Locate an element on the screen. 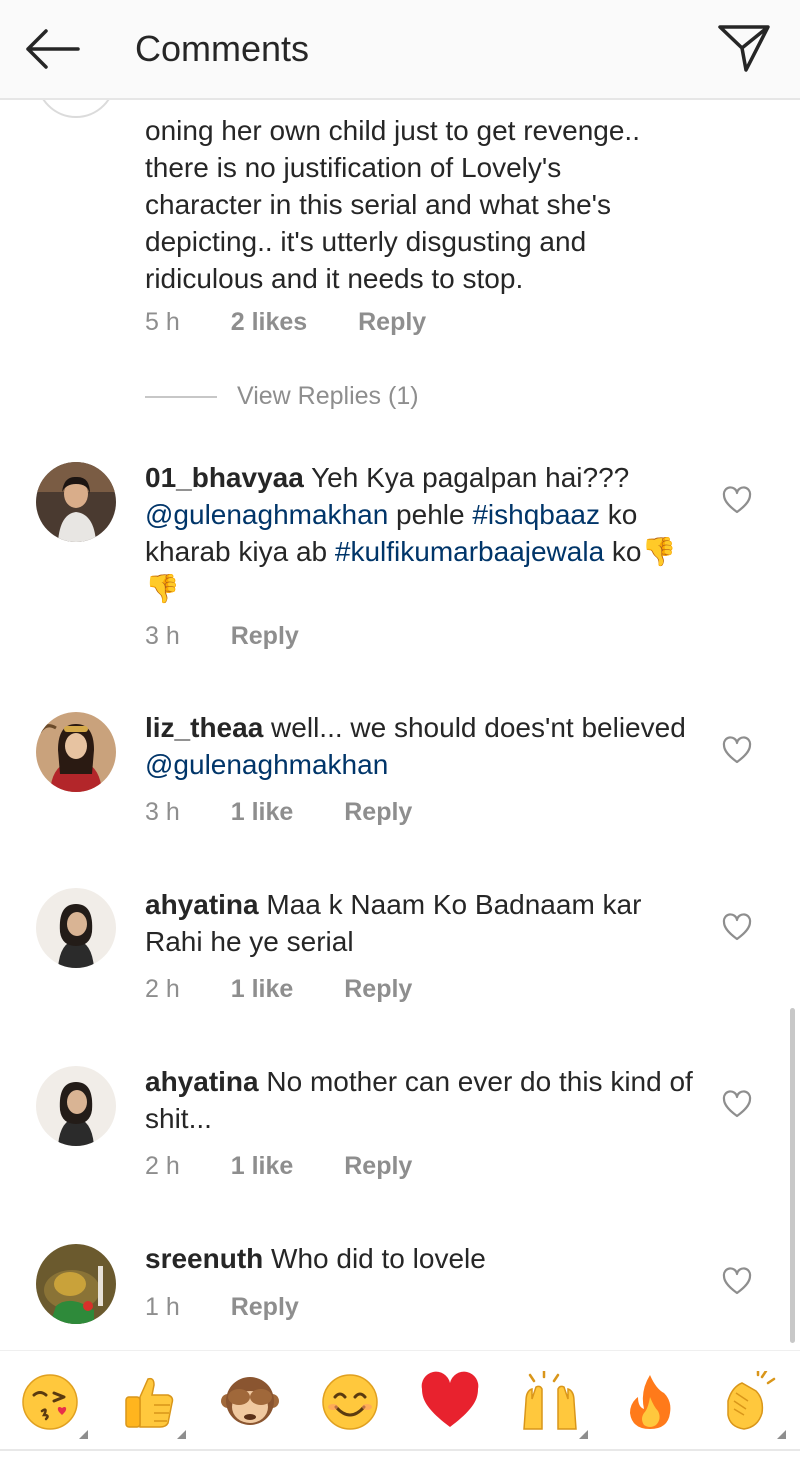  red-heart-emoji is located at coordinates (450, 1402).